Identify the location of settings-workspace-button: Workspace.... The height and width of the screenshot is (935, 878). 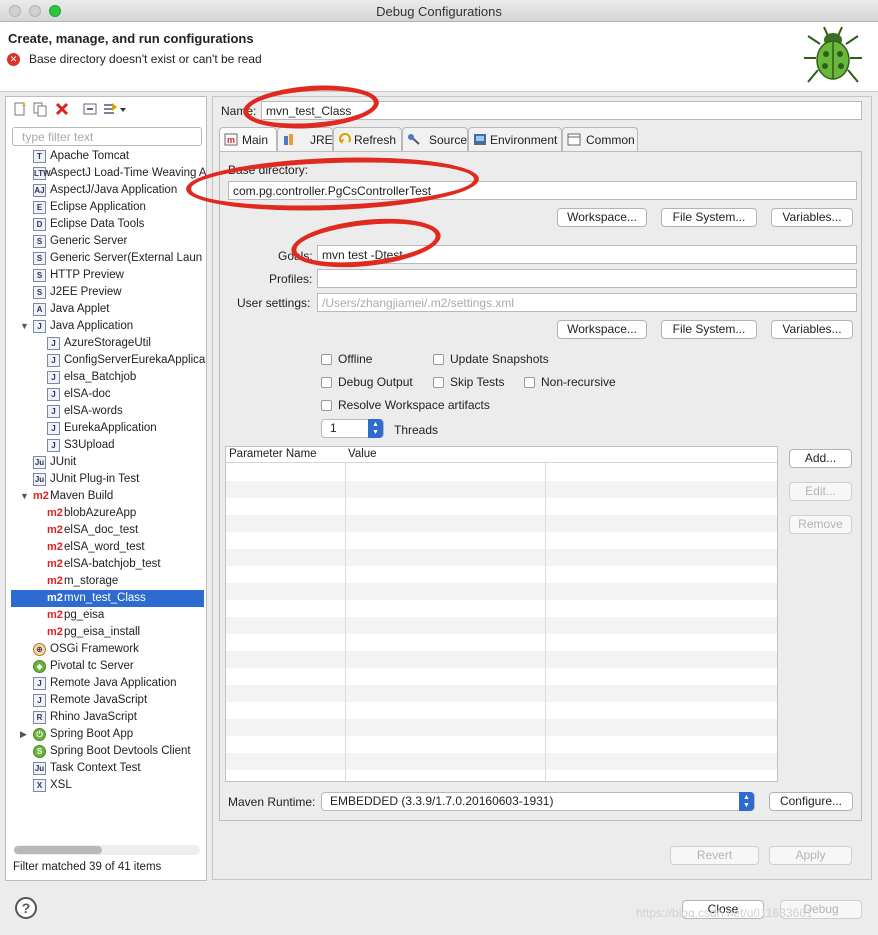
(602, 329).